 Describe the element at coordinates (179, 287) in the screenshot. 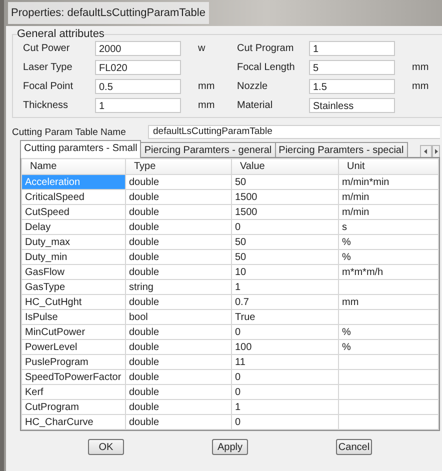

I see `table-cell: string` at that location.